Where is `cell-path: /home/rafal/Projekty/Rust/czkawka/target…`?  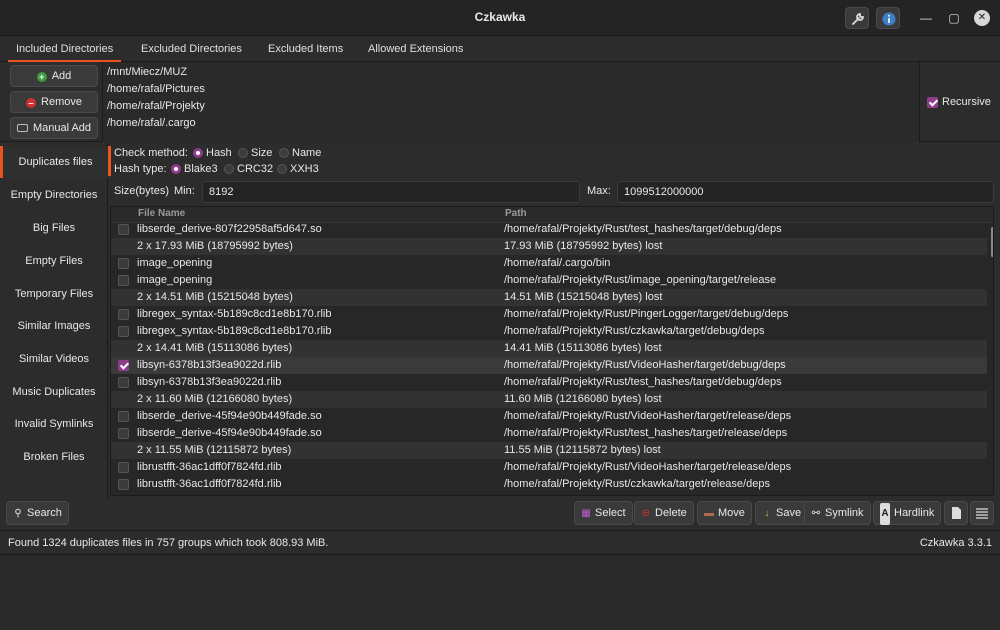 cell-path: /home/rafal/Projekty/Rust/czkawka/target… is located at coordinates (637, 484).